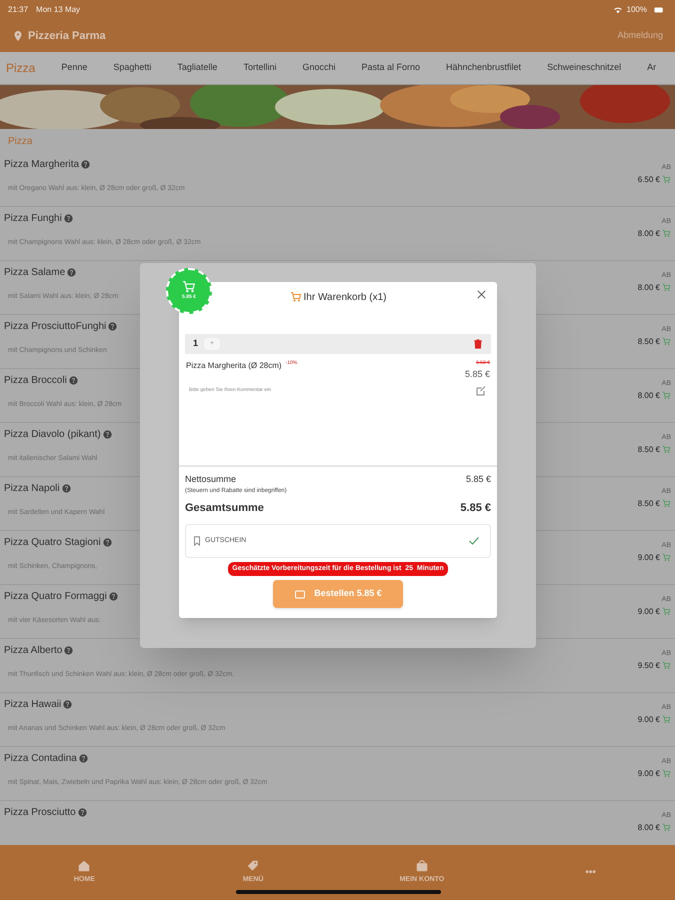 The width and height of the screenshot is (675, 900). What do you see at coordinates (300, 594) in the screenshot?
I see `wallet-icon` at bounding box center [300, 594].